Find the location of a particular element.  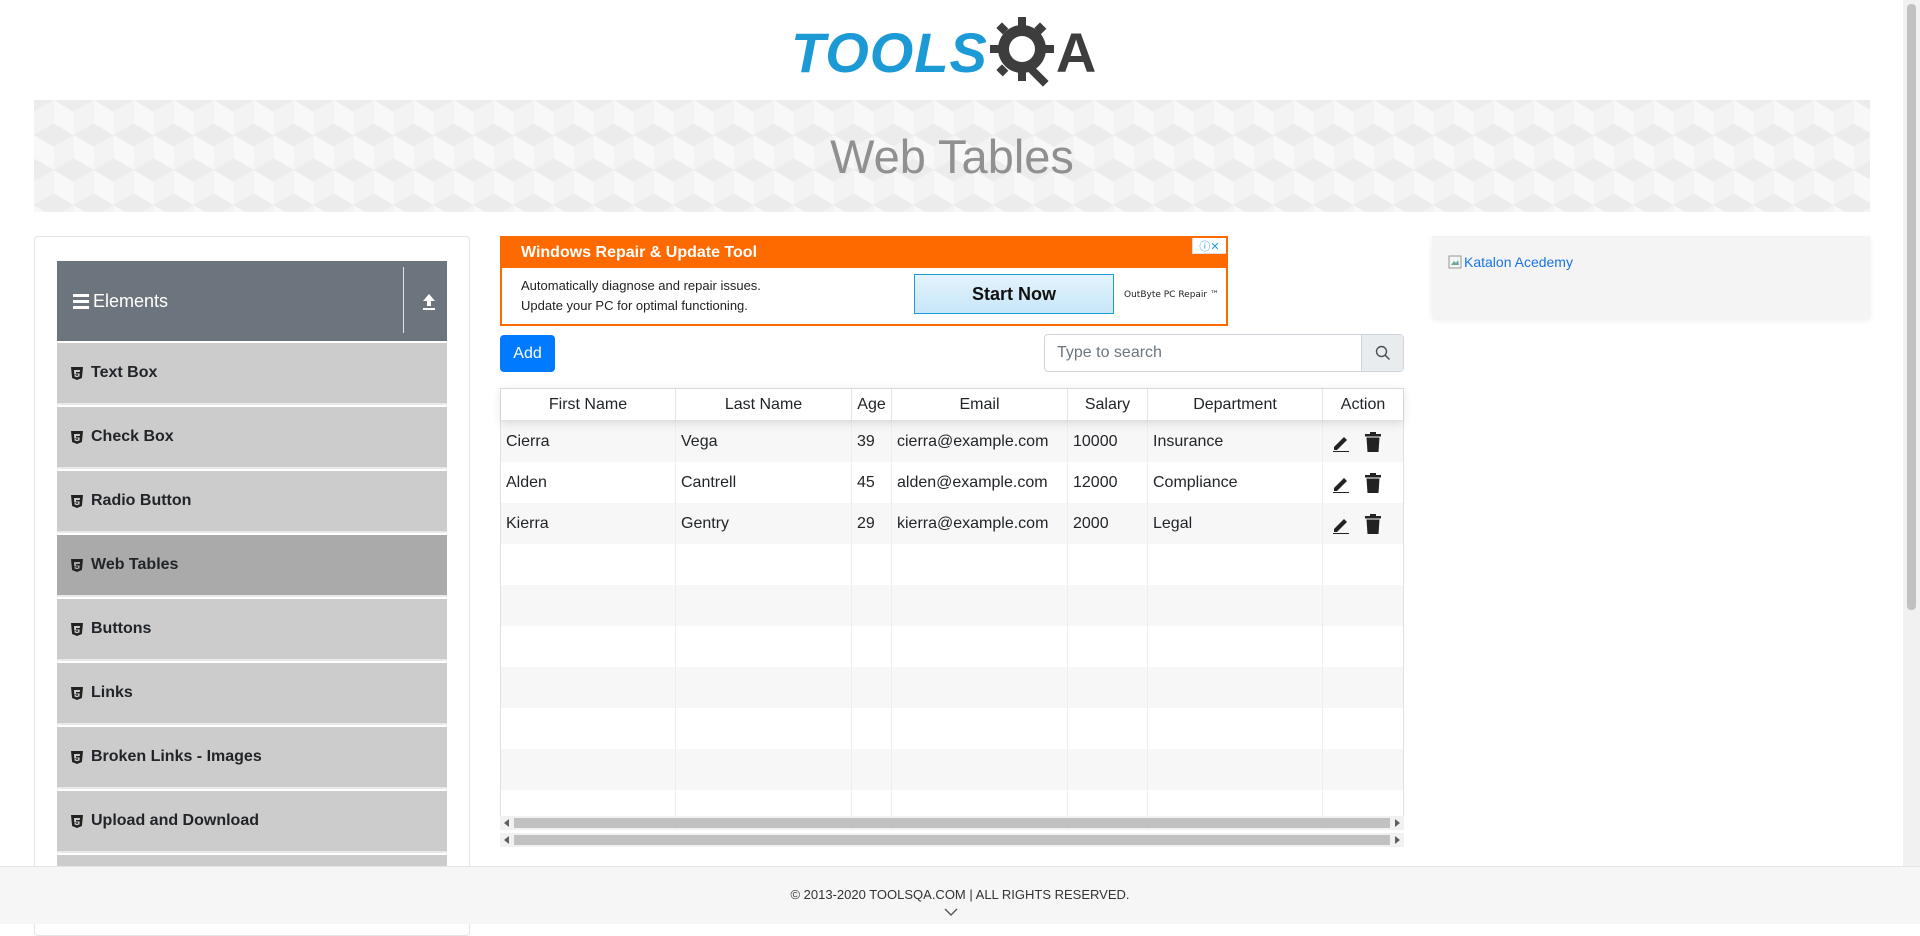

search-box: Type to search is located at coordinates (1224, 353).